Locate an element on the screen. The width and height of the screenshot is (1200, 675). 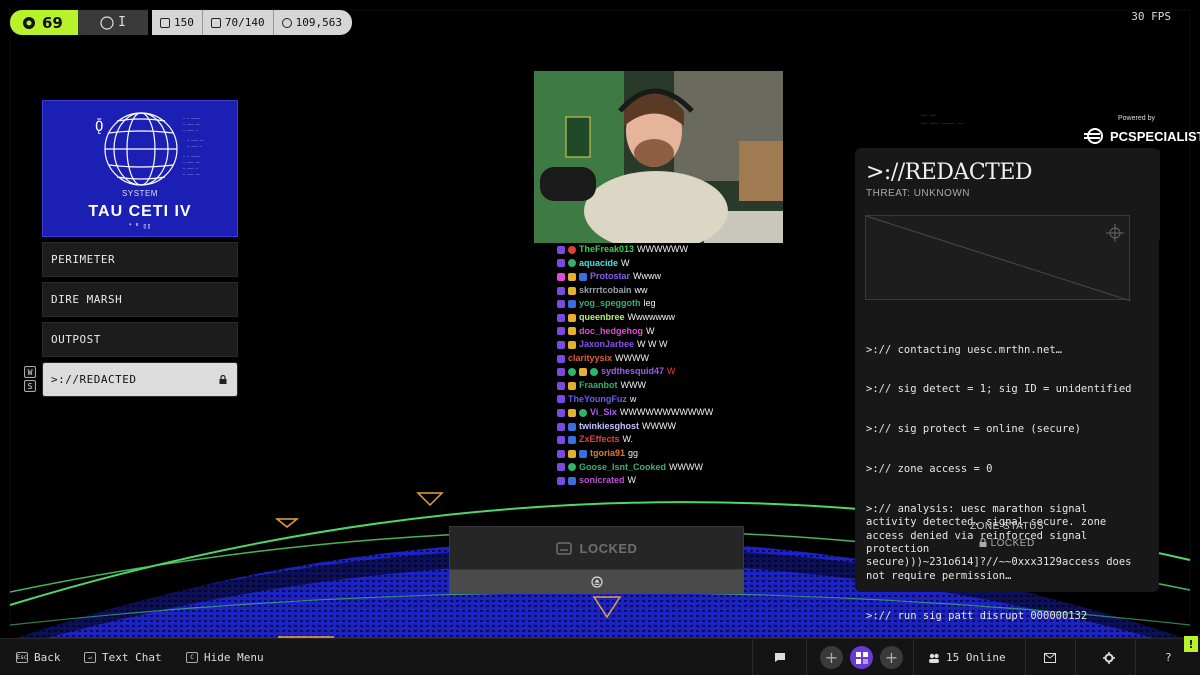
avatar-icon is located at coordinates (861, 657).